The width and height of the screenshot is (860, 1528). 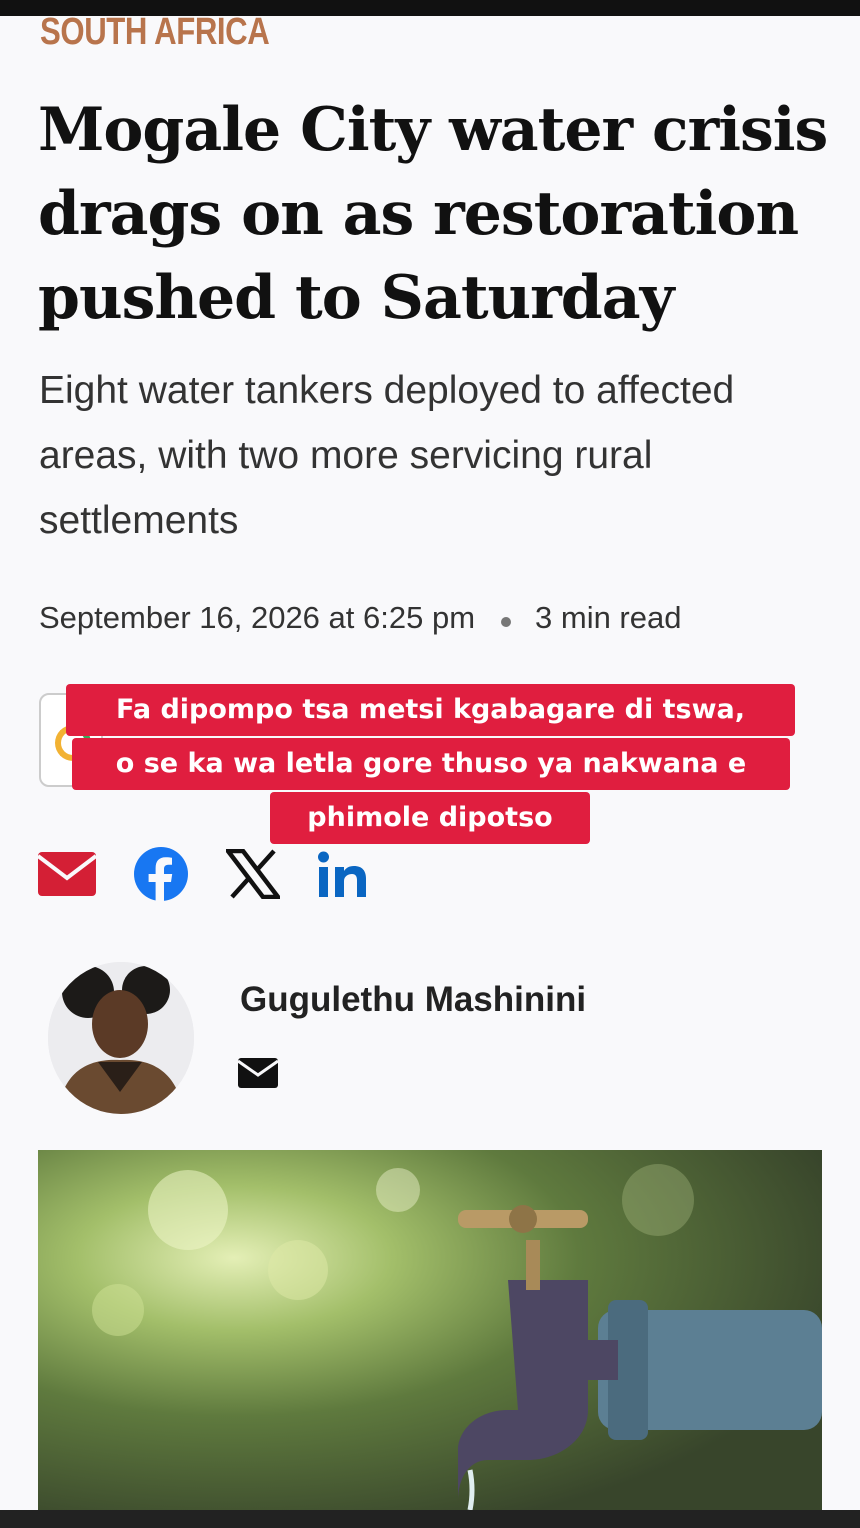 I want to click on author-photo, so click(x=121, y=1038).